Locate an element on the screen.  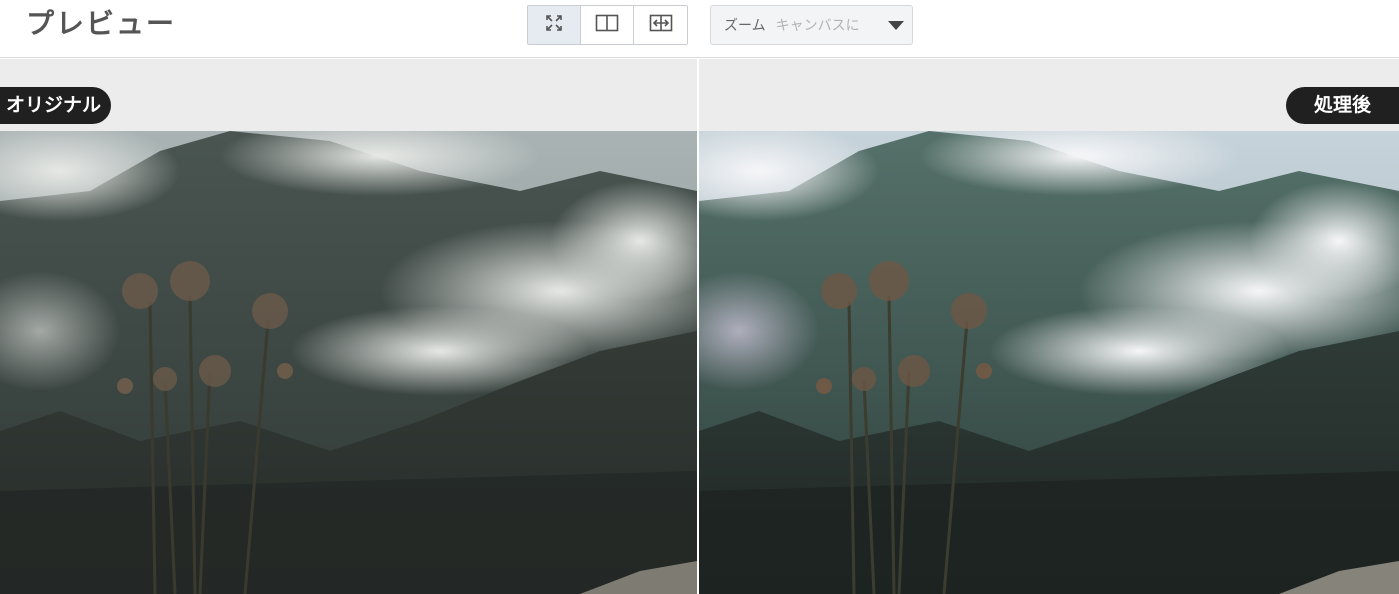
preview-header: プレビュー ズーム キャンバスに is located at coordinates (699, 29).